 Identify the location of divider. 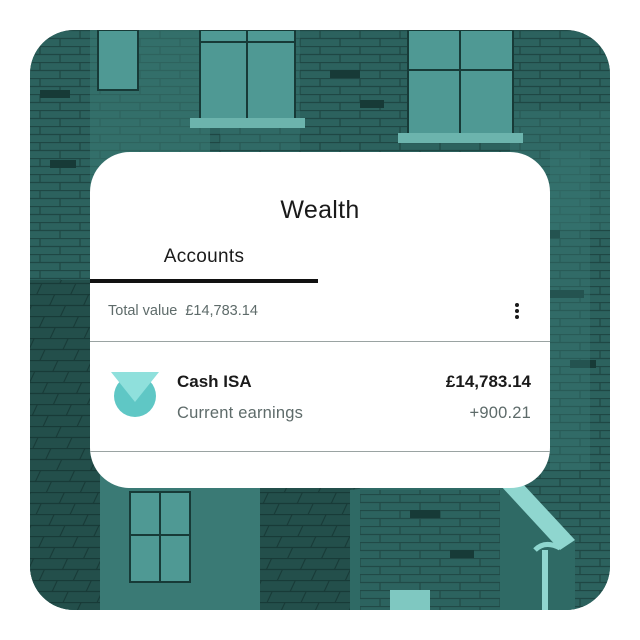
(320, 451).